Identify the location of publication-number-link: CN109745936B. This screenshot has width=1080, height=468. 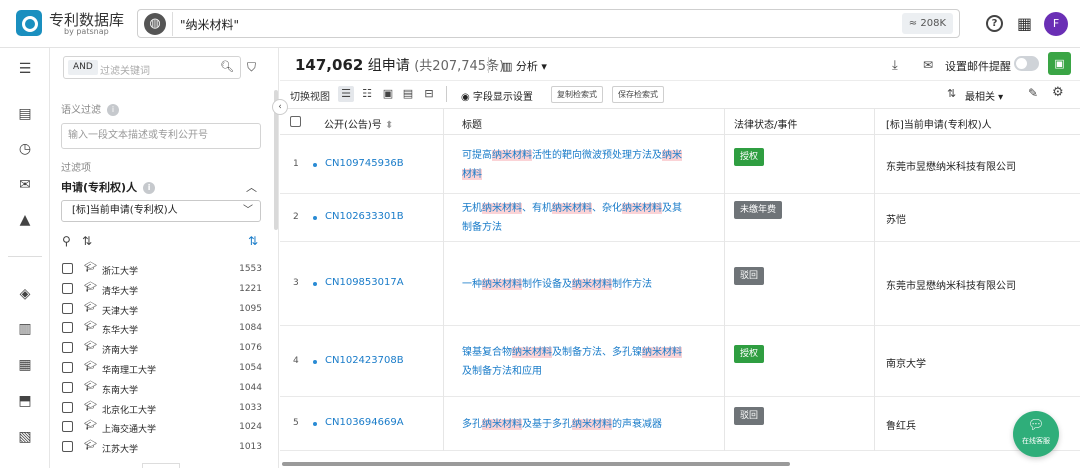
(364, 163).